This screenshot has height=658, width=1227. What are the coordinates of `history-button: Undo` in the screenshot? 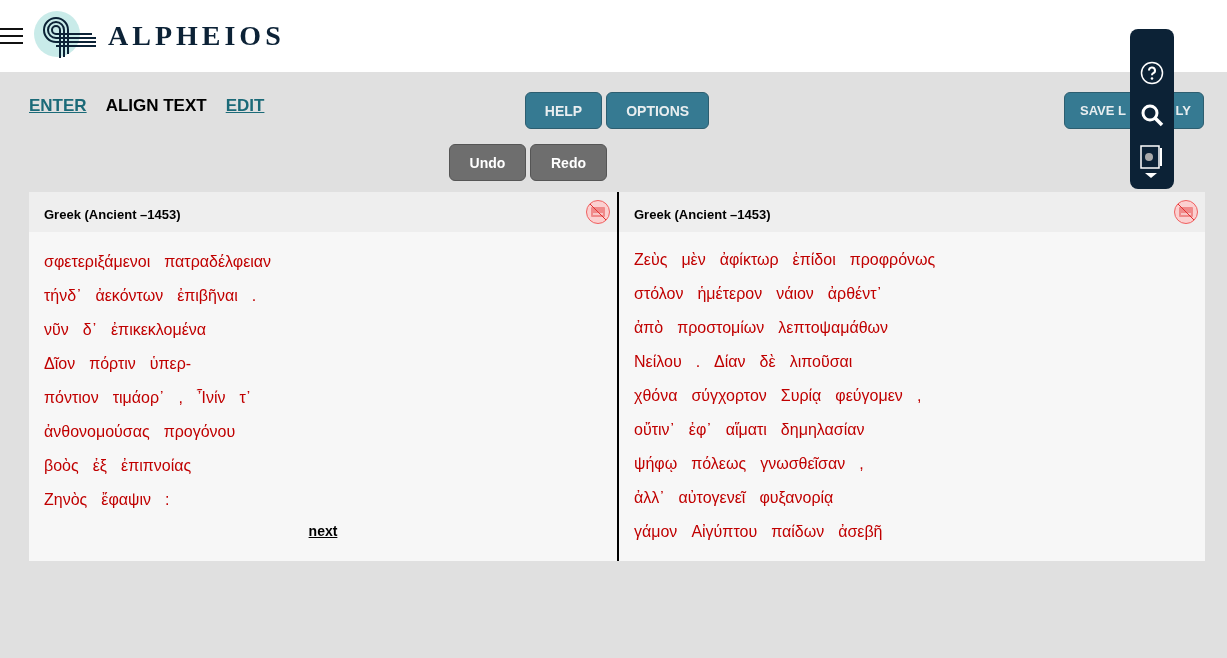 It's located at (487, 162).